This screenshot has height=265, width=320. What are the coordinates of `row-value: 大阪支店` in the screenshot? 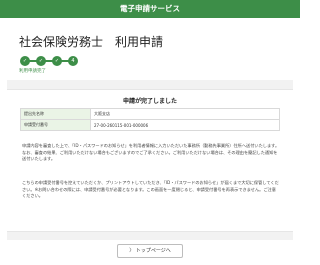 It's located at (185, 114).